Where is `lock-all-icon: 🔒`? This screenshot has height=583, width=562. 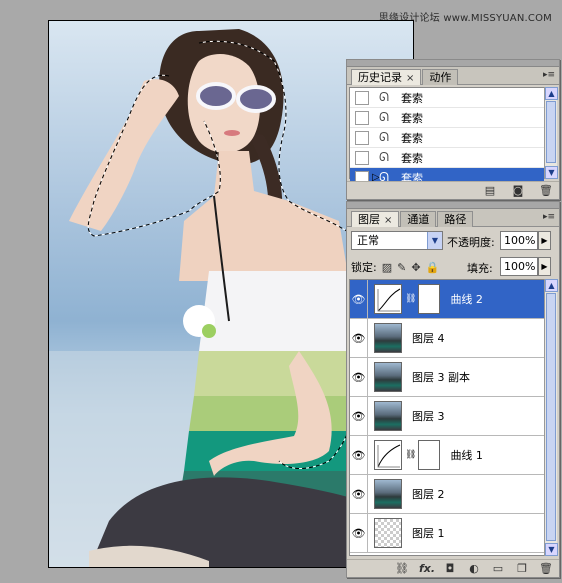 lock-all-icon: 🔒 is located at coordinates (433, 267).